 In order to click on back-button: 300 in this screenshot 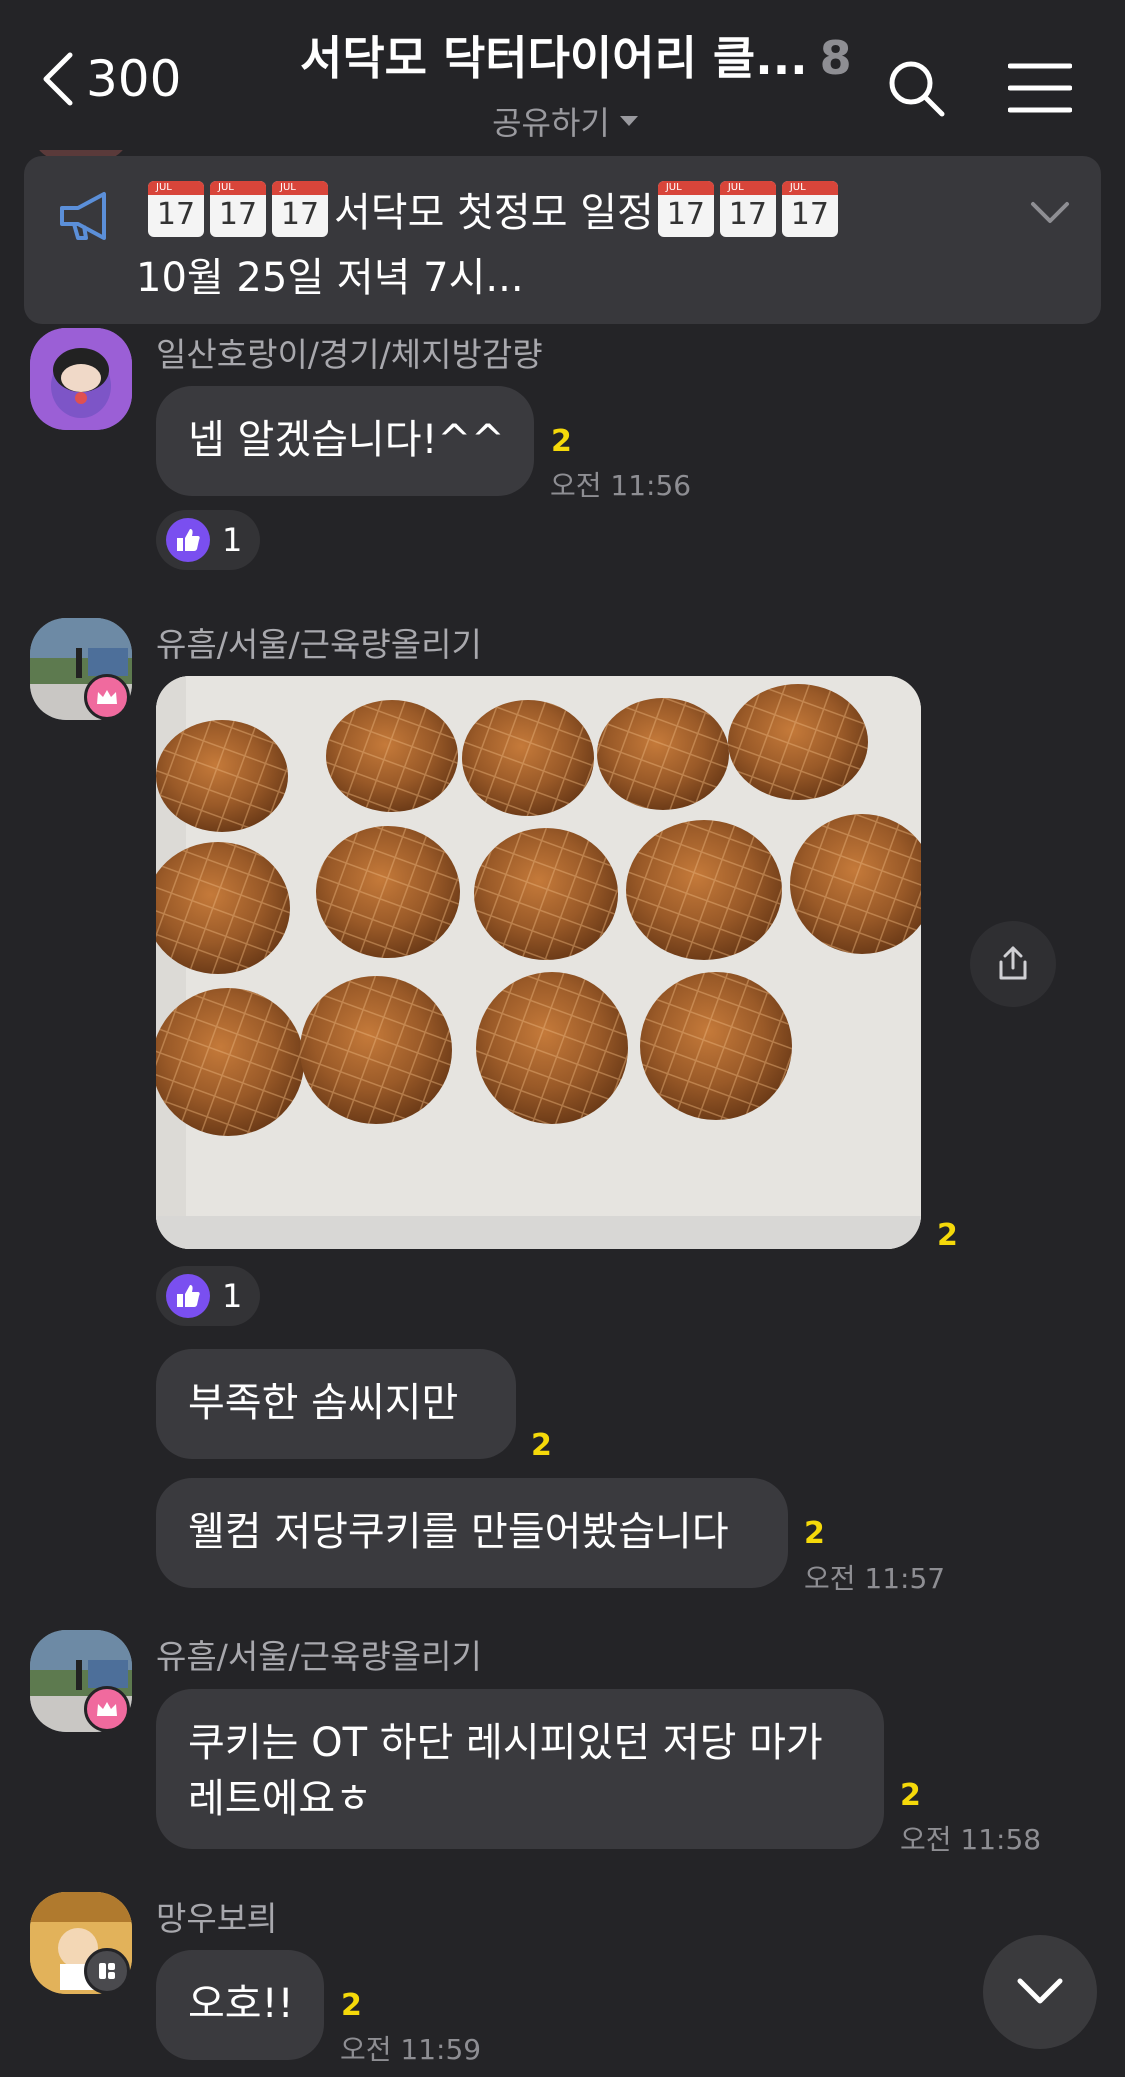, I will do `click(110, 79)`.